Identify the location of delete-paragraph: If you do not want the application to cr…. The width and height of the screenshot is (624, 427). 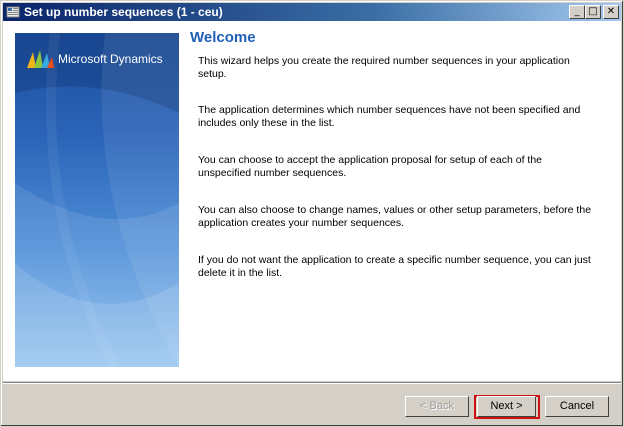
(394, 266).